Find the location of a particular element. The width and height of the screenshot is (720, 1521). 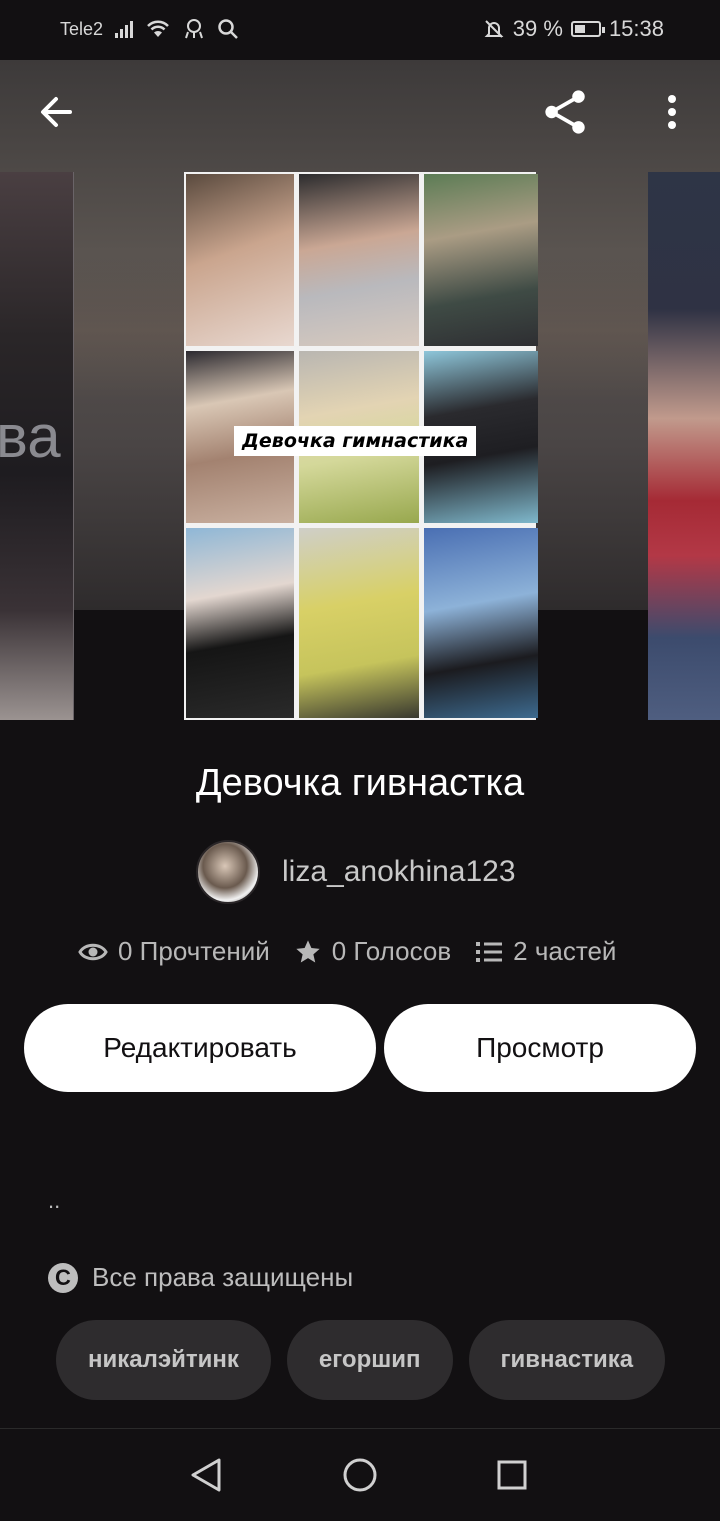

votes-count: 0 Голосов is located at coordinates (391, 951).